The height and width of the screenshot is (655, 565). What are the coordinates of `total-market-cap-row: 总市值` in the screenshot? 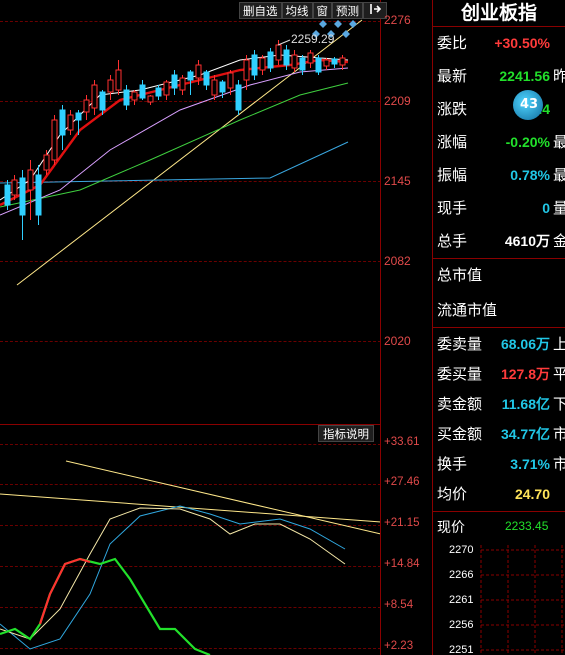 It's located at (499, 275).